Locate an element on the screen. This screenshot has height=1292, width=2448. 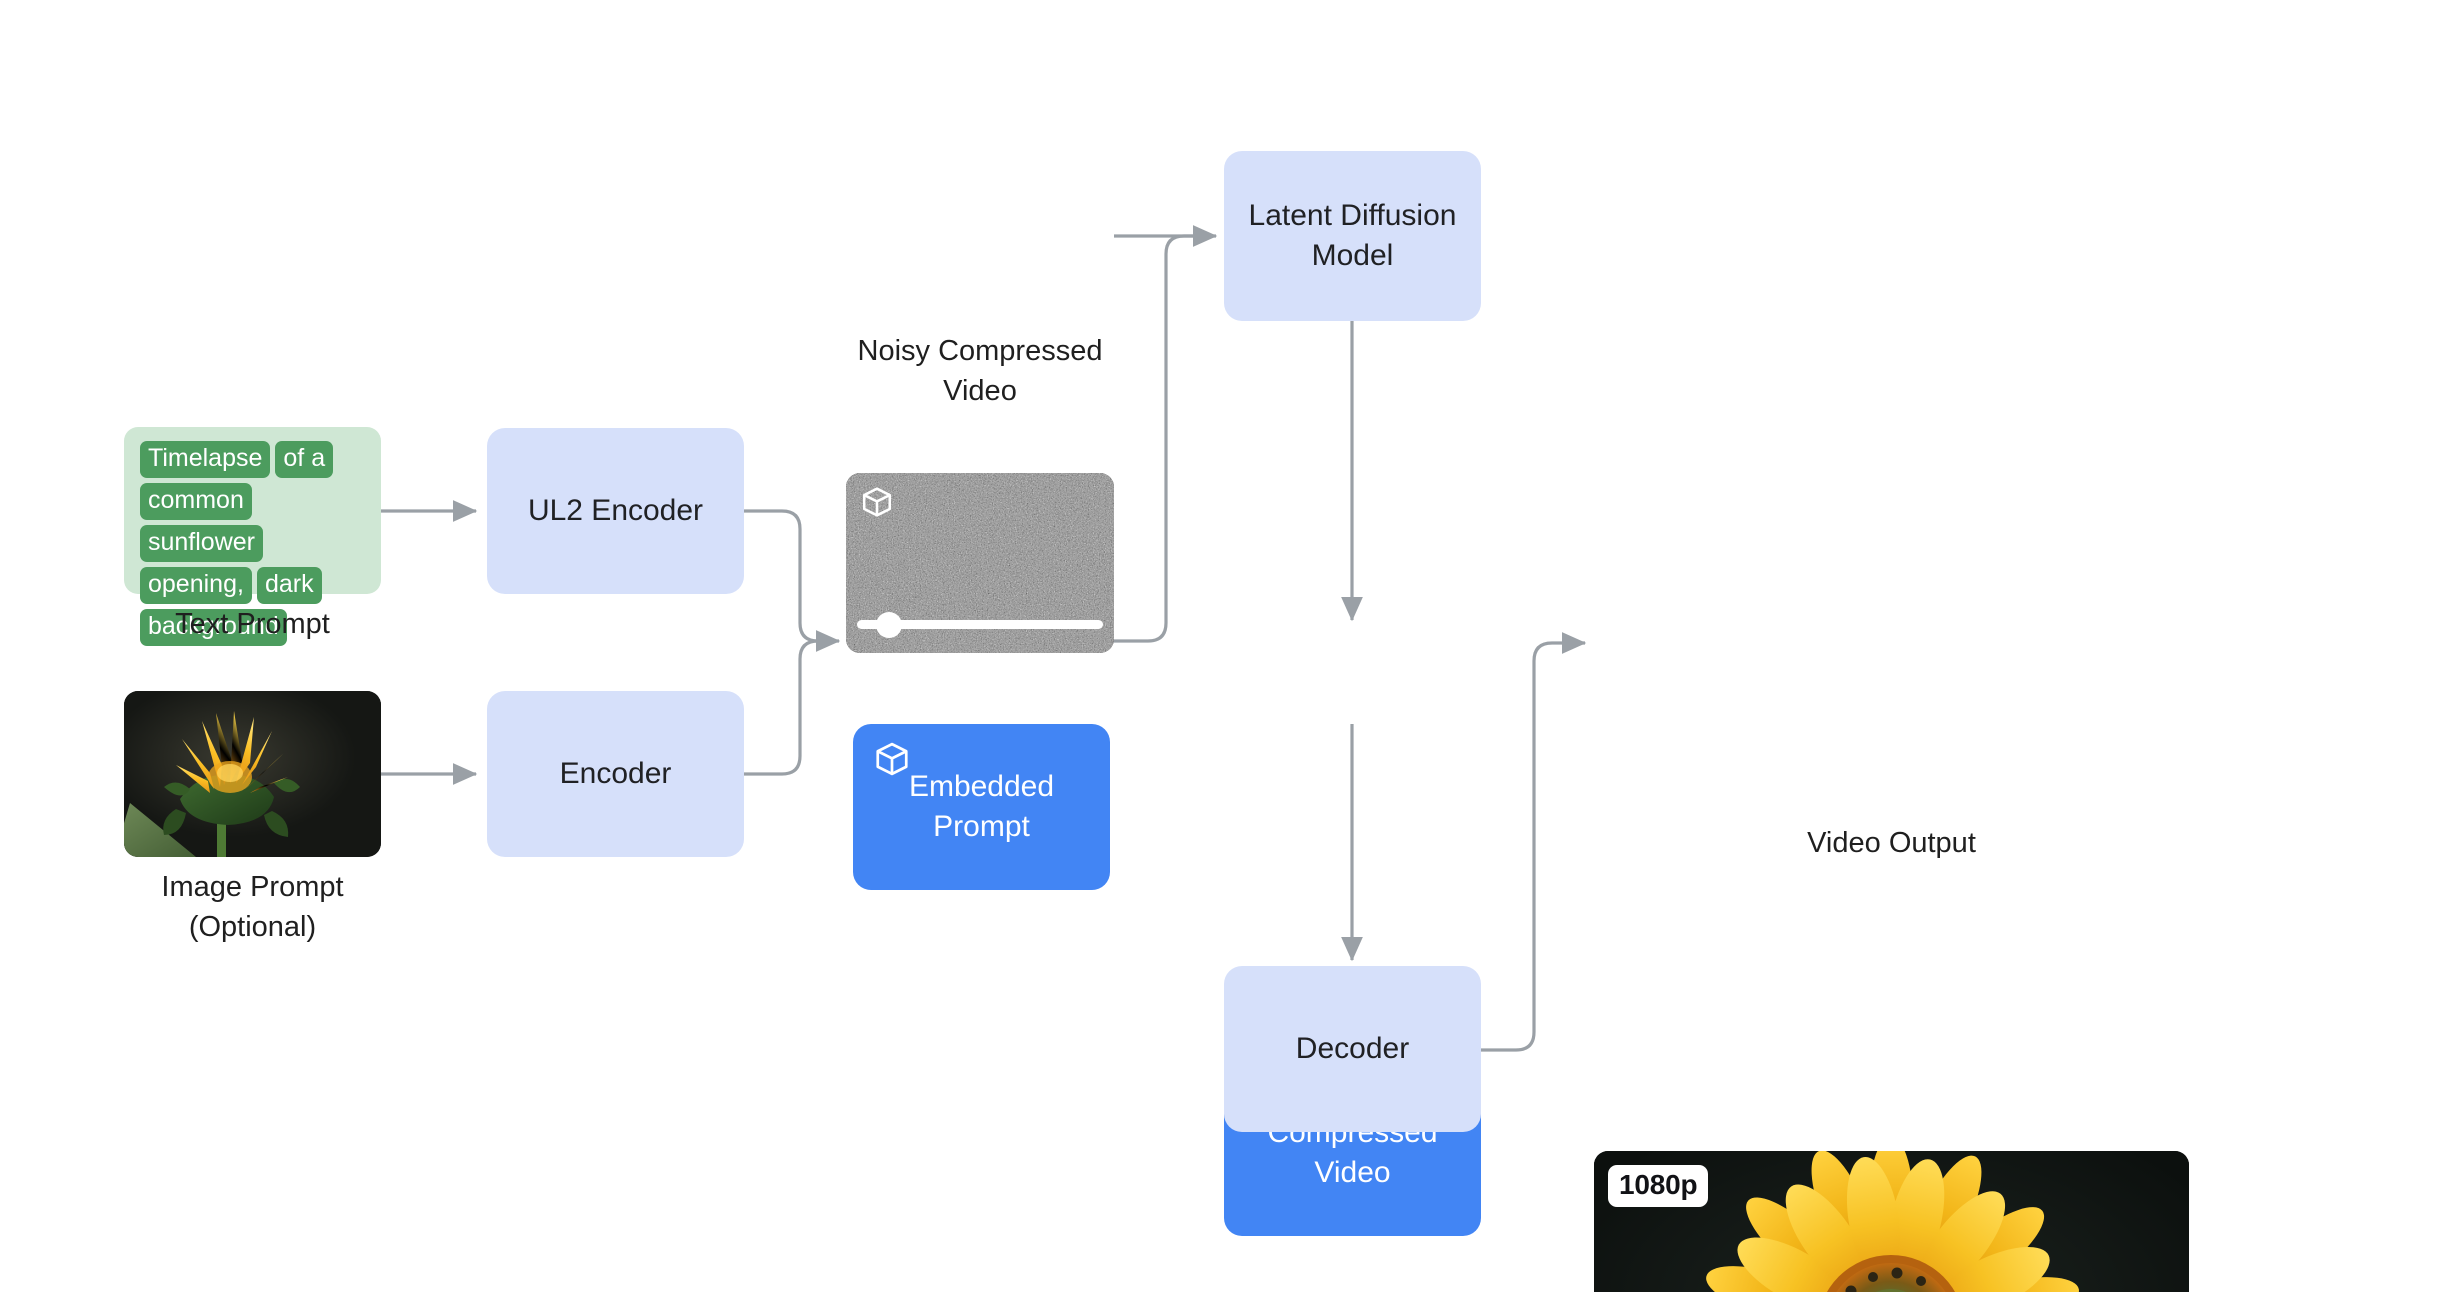
image-prompt-thumbnail is located at coordinates (252, 774).